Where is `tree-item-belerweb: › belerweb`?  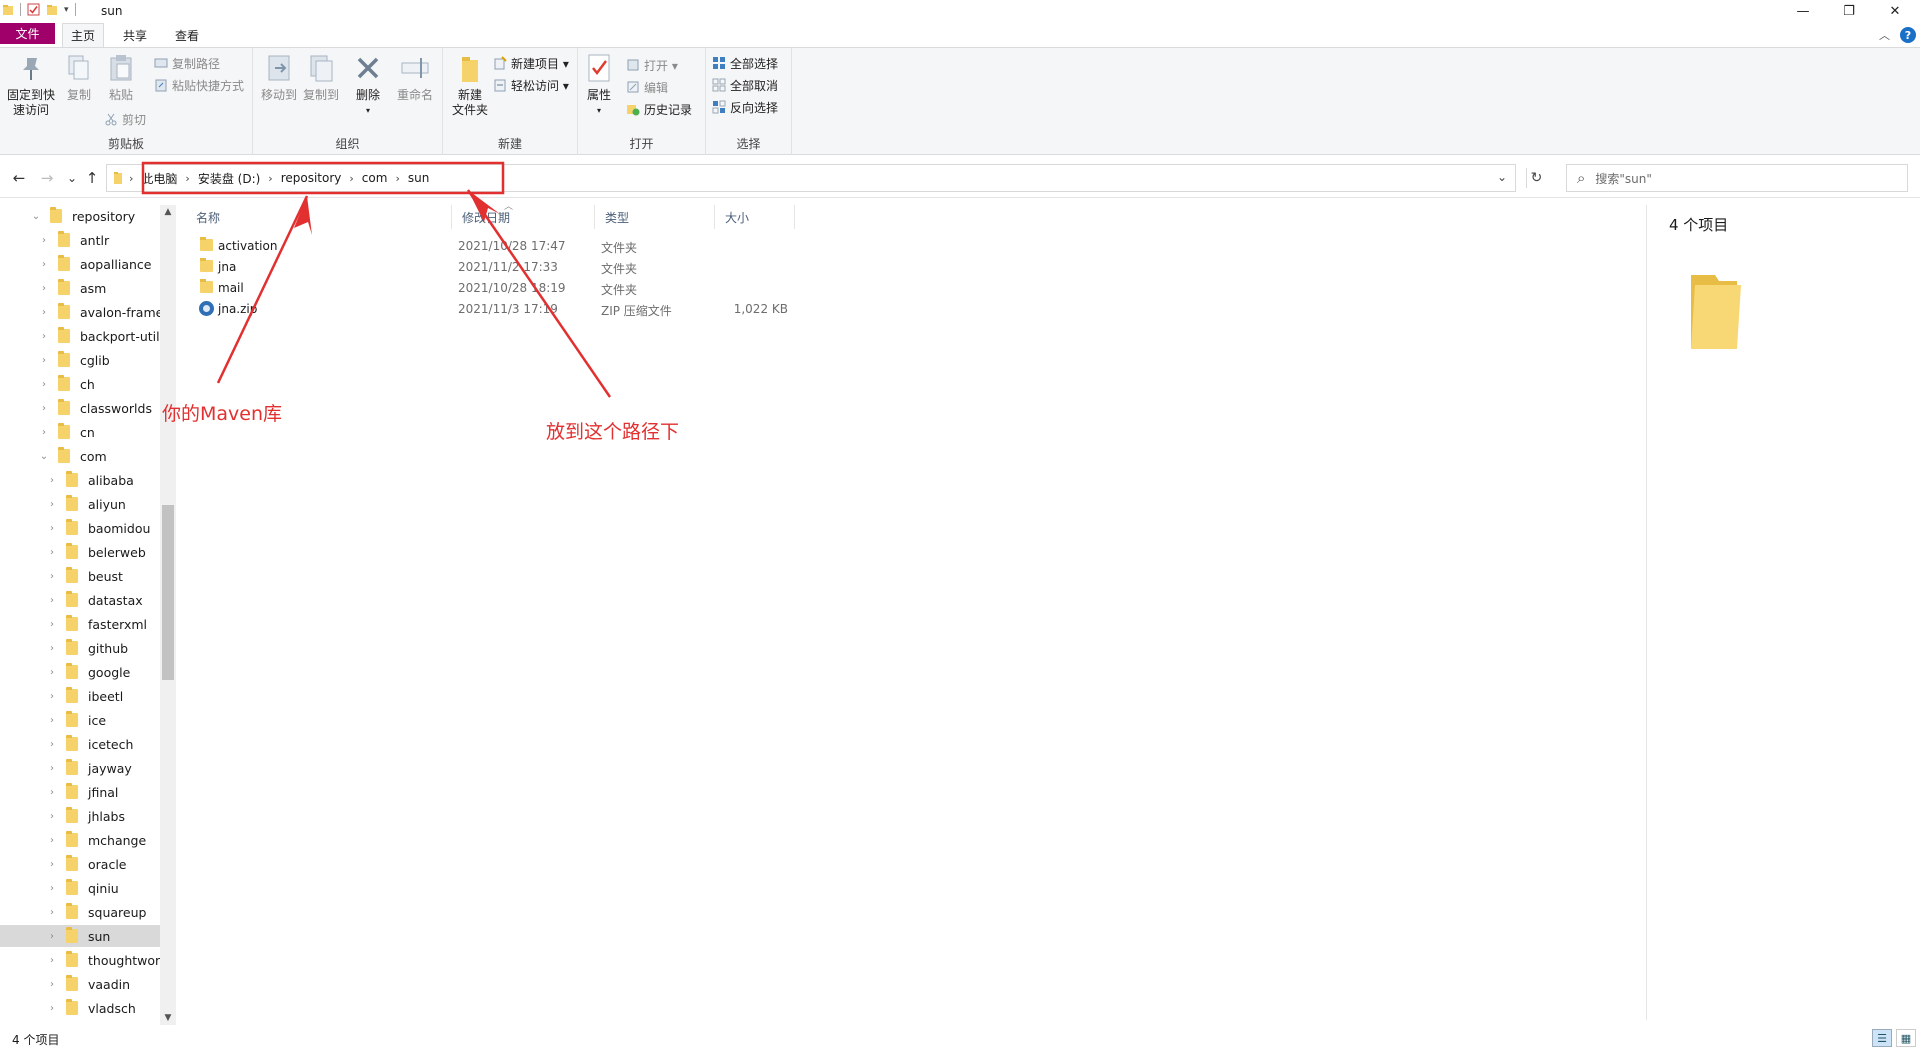
tree-item-belerweb: › belerweb is located at coordinates (80, 552).